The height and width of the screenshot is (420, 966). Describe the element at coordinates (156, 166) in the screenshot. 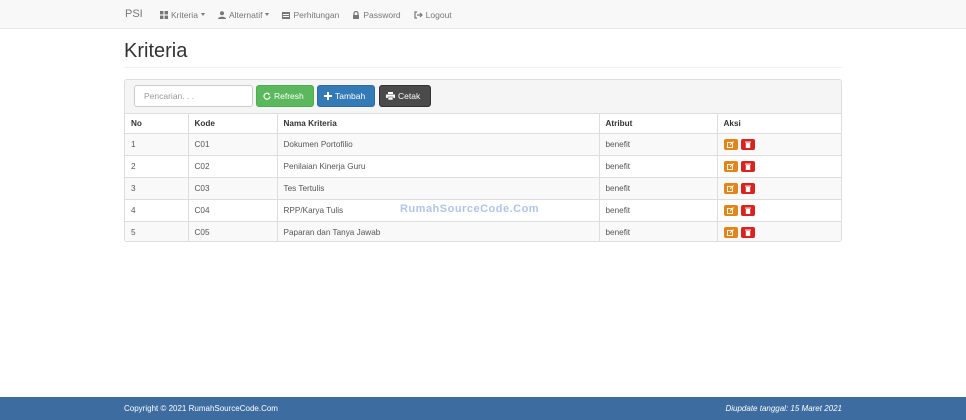

I see `cell-no: 2` at that location.